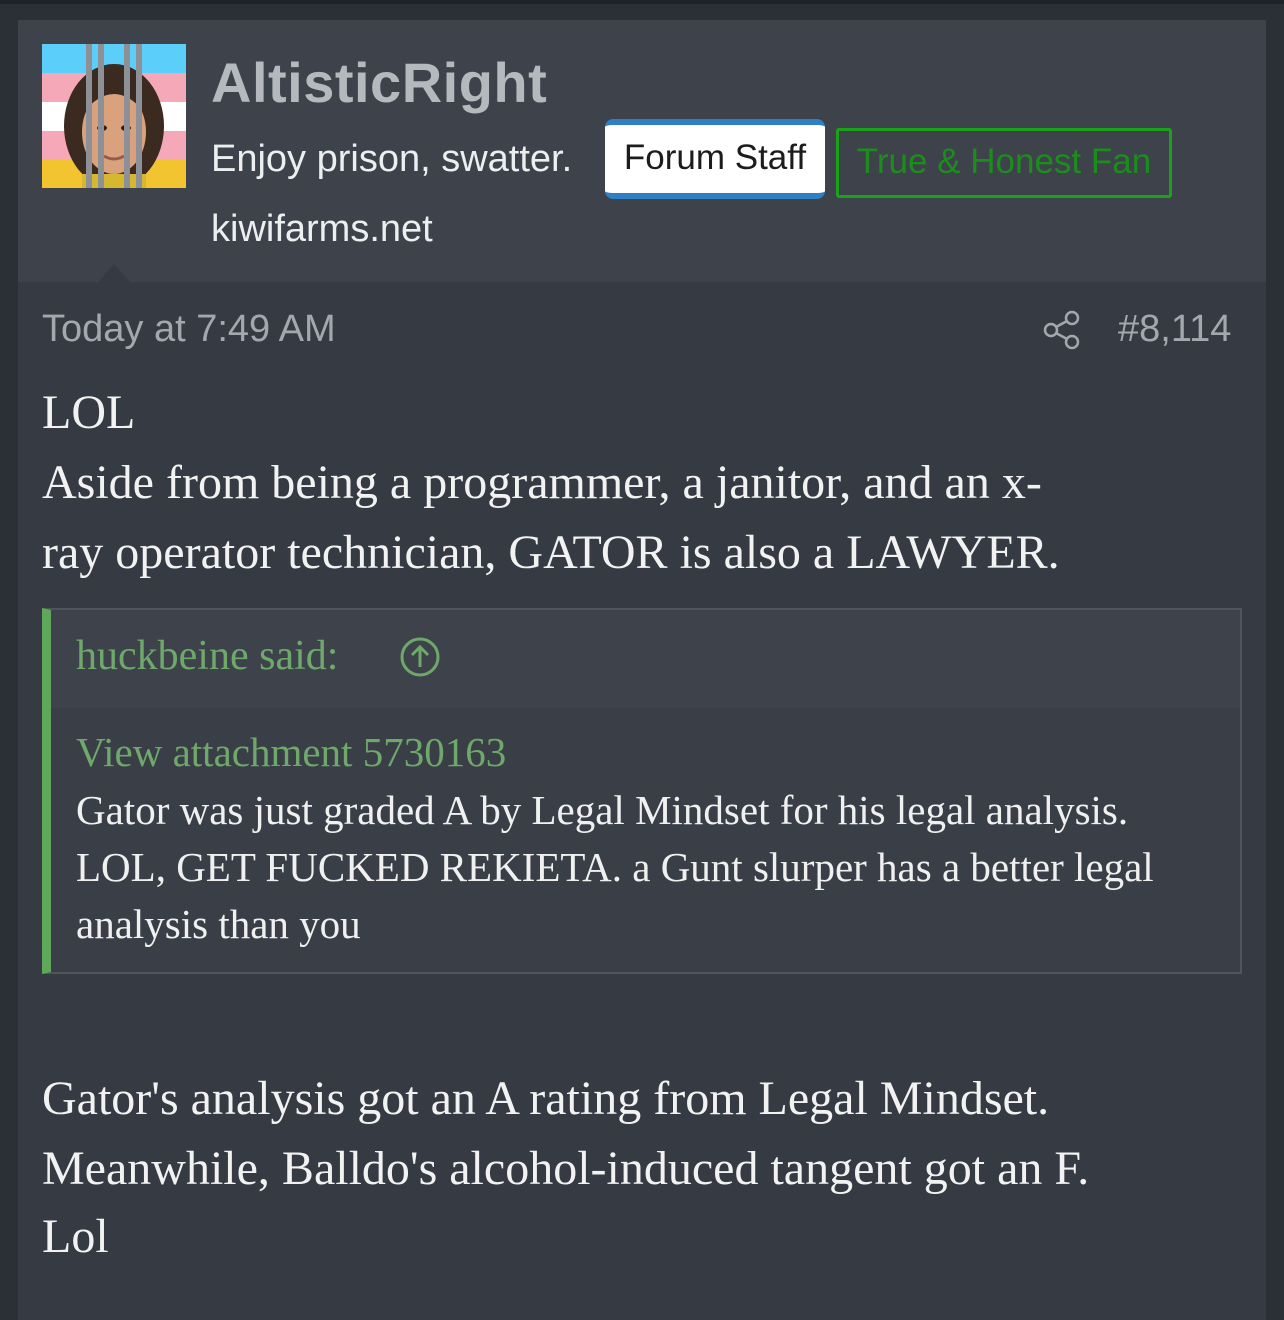 This screenshot has height=1320, width=1284. Describe the element at coordinates (379, 82) in the screenshot. I see `username: AltisticRight` at that location.